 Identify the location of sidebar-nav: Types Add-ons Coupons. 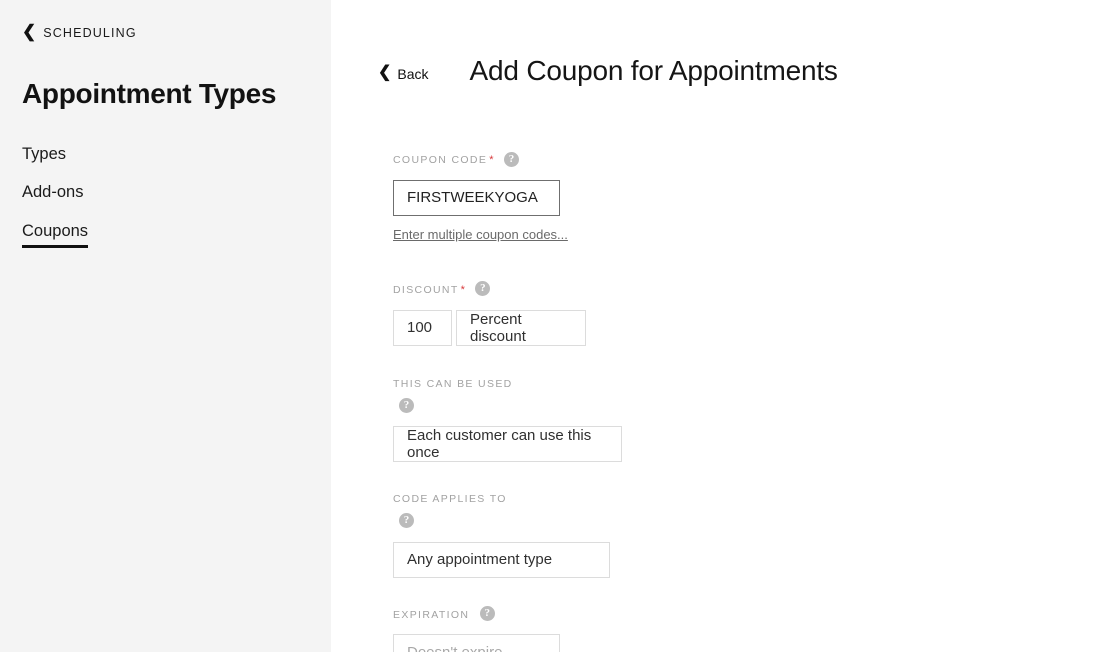
(165, 196).